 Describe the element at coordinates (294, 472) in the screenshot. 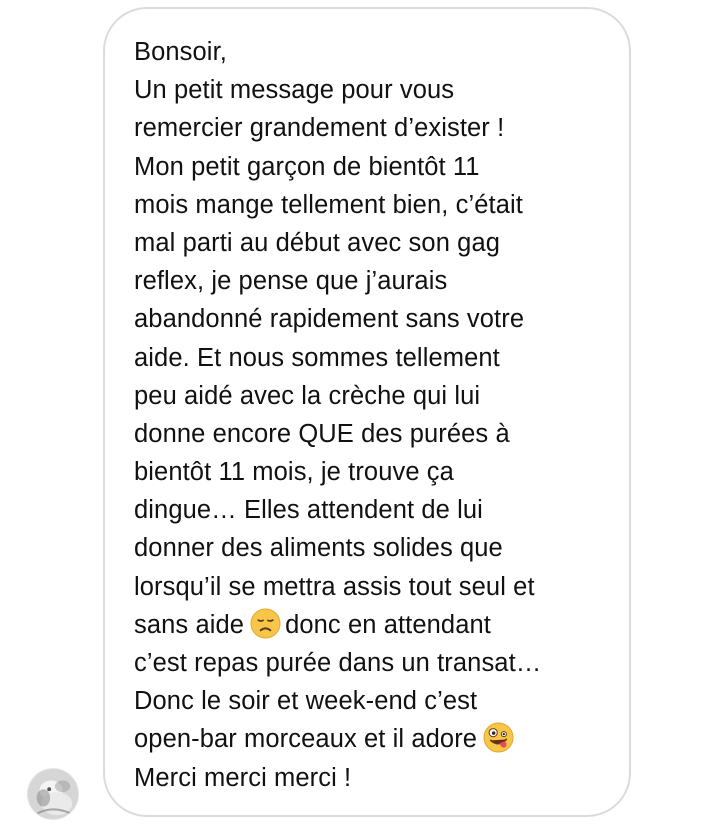

I see `message-line: bientôt 11 mois, je trouve ça` at that location.